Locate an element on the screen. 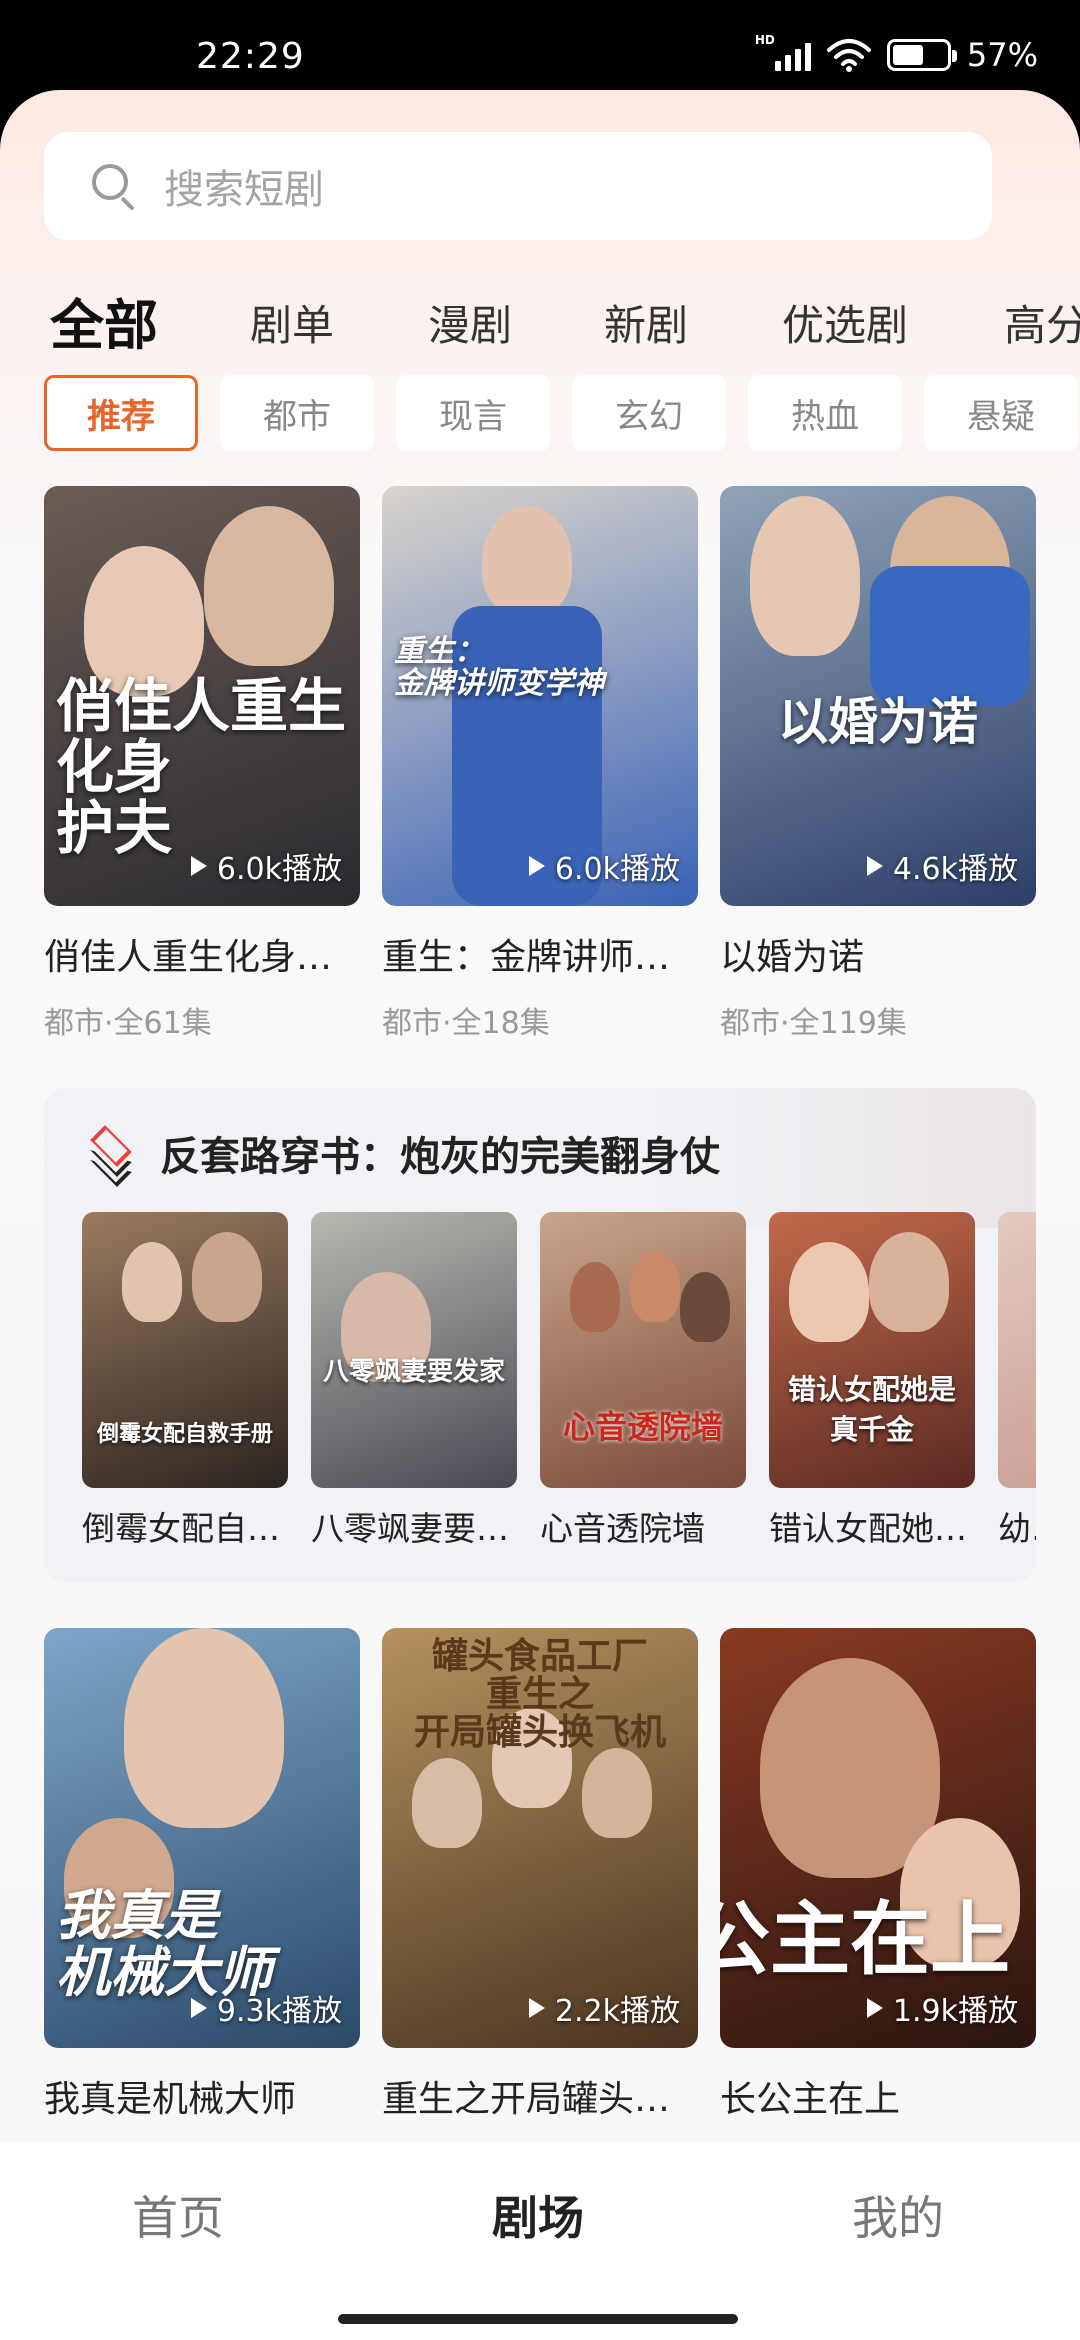 The height and width of the screenshot is (2340, 1080). drama-meta: 都市·全61集 is located at coordinates (128, 1023).